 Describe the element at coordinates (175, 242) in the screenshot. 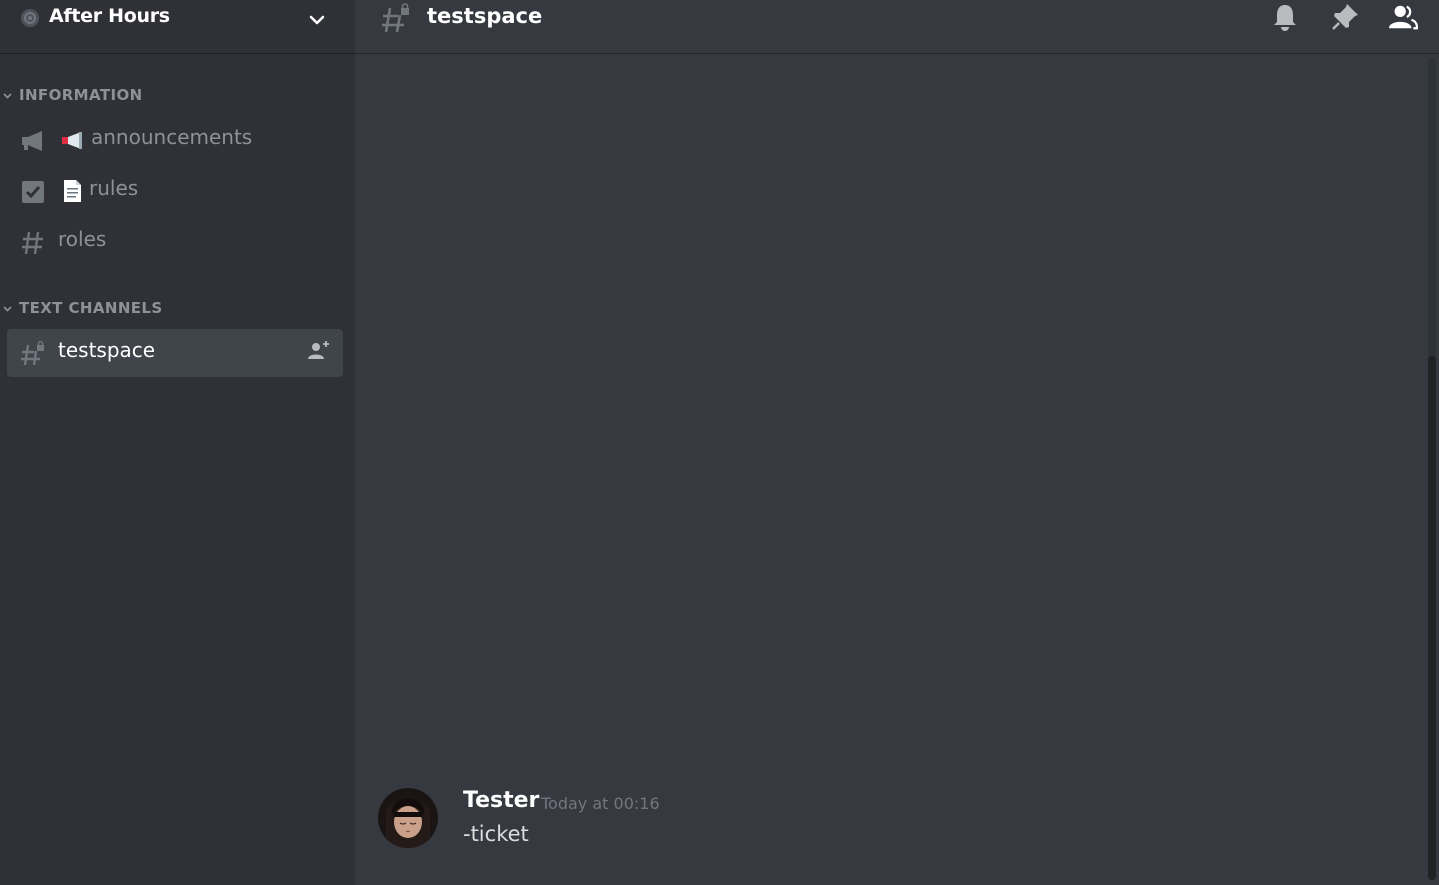

I see `channel-roles: roles` at that location.